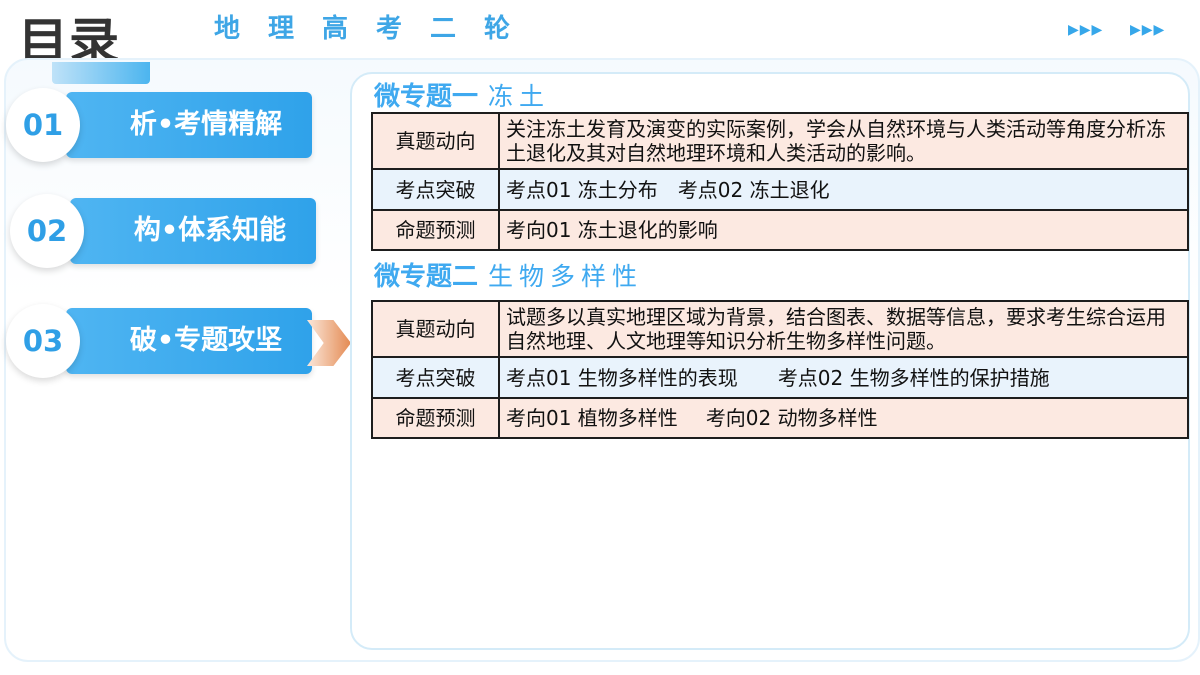 The height and width of the screenshot is (675, 1200). Describe the element at coordinates (566, 276) in the screenshot. I see `section-name: 生物多样性` at that location.